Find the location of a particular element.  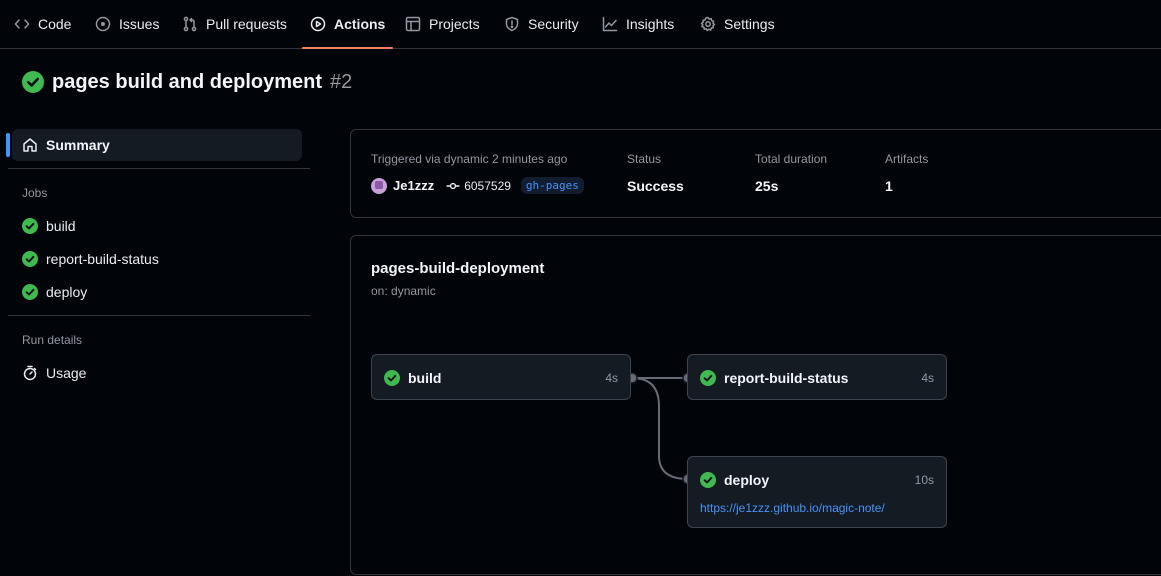

sidebar-item-job-report-build-status: report-build-status is located at coordinates (90, 259).